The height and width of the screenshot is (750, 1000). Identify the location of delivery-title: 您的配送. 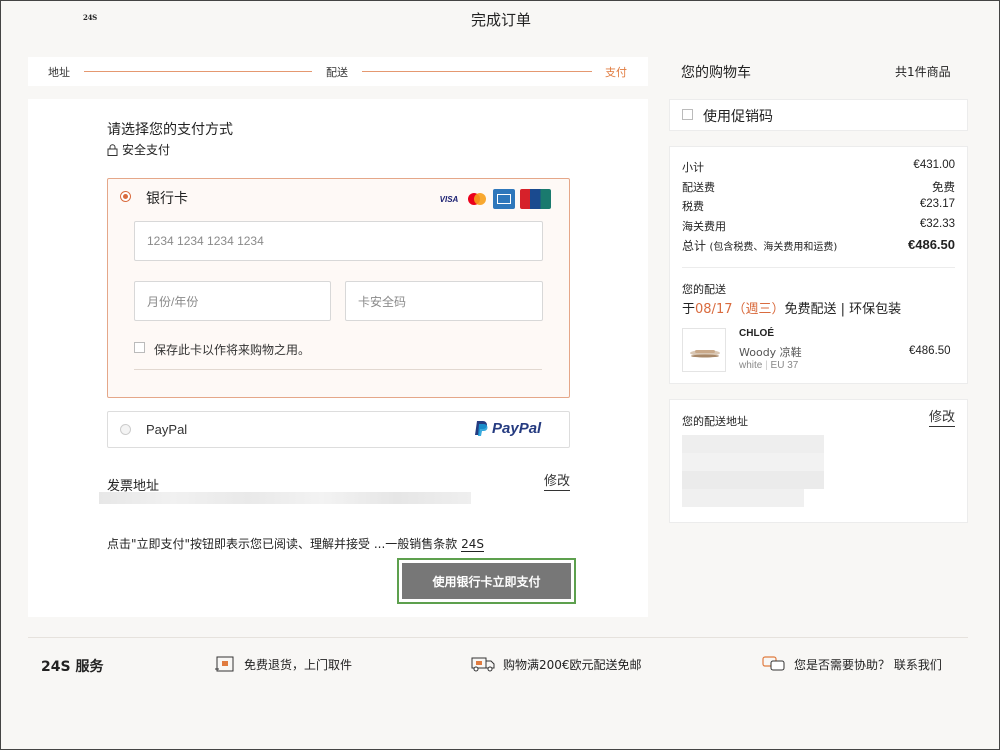
(704, 289).